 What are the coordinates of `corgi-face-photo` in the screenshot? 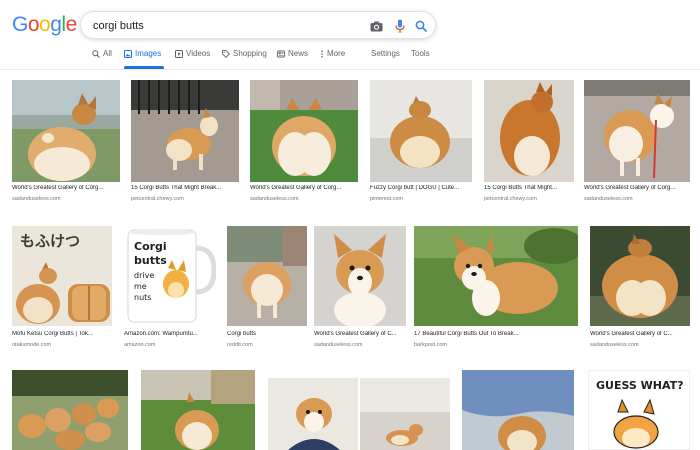 It's located at (360, 276).